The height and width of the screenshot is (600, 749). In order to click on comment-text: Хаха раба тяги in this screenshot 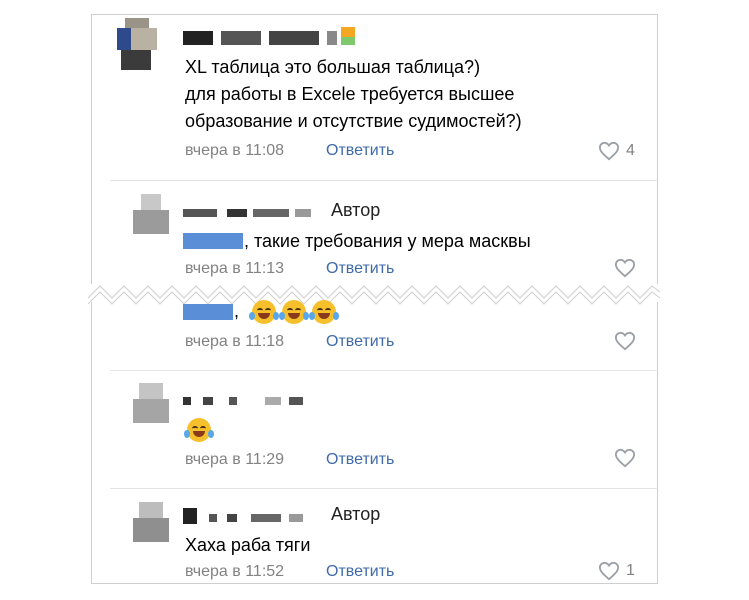, I will do `click(248, 545)`.